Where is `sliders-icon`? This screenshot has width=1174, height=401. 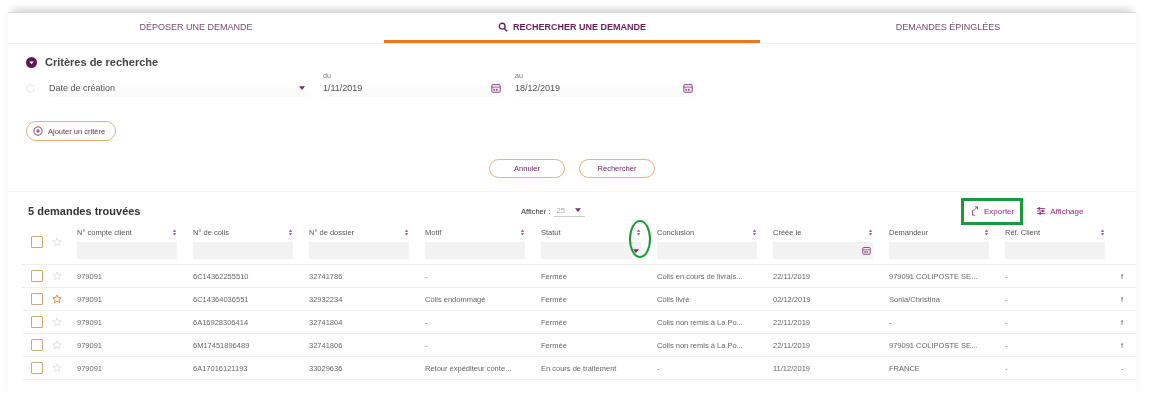 sliders-icon is located at coordinates (1041, 211).